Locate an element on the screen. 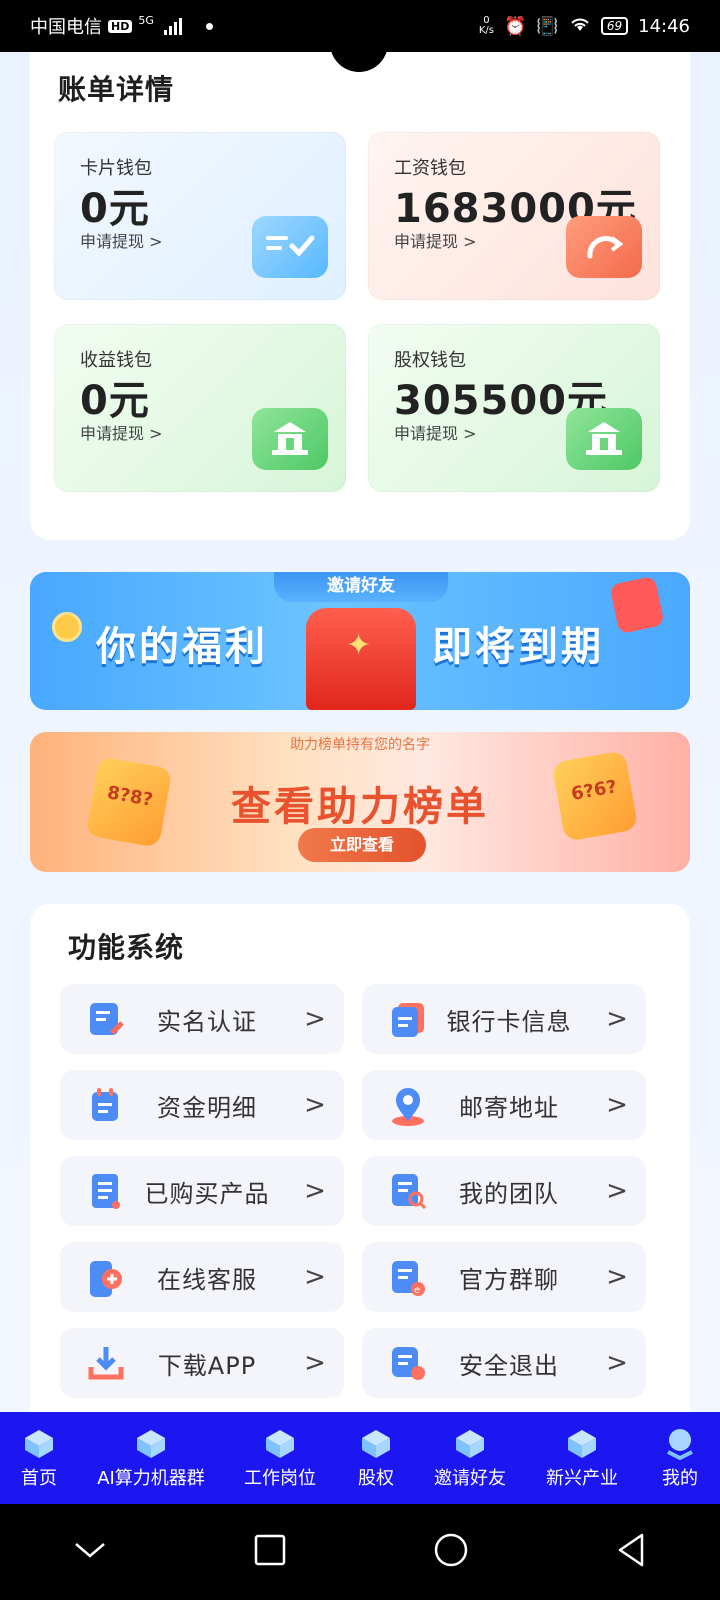 This screenshot has height=1600, width=720. banner-tag: 助力榜单持有您的名字 is located at coordinates (360, 745).